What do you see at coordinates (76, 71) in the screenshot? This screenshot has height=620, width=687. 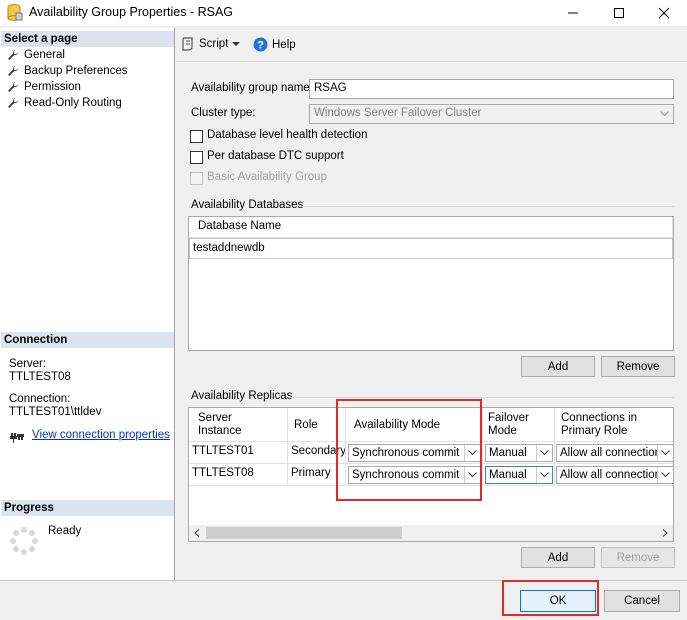 I see `page-item-label: Backup Preferences` at bounding box center [76, 71].